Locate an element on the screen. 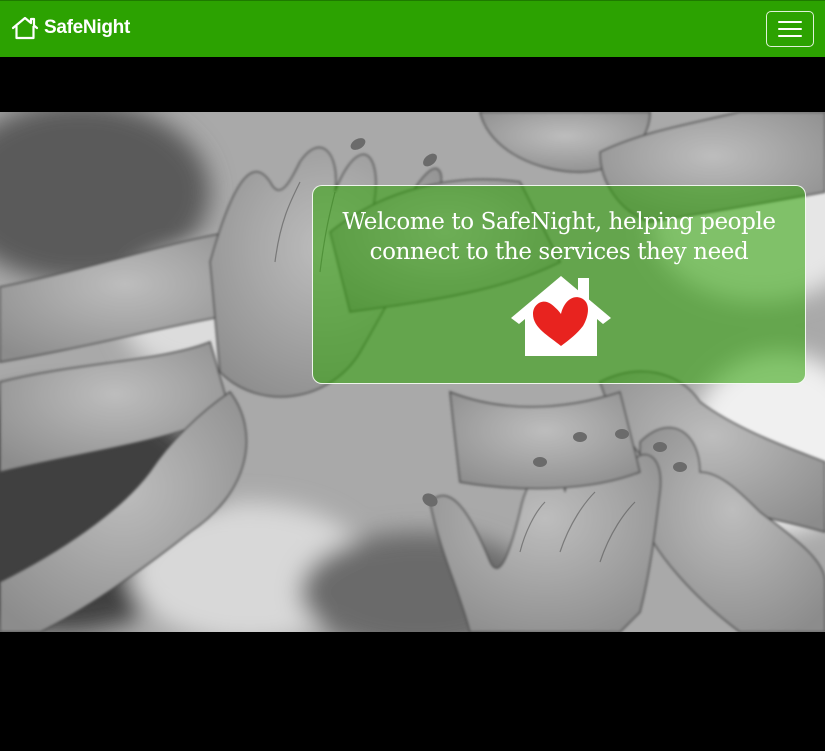 The height and width of the screenshot is (751, 825). house-icon is located at coordinates (25, 28).